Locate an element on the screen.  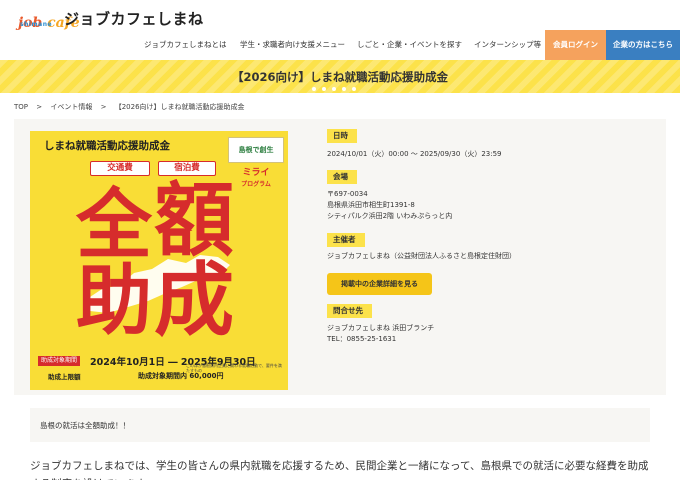
poster-period-label: 助成対象期間 is located at coordinates (59, 361).